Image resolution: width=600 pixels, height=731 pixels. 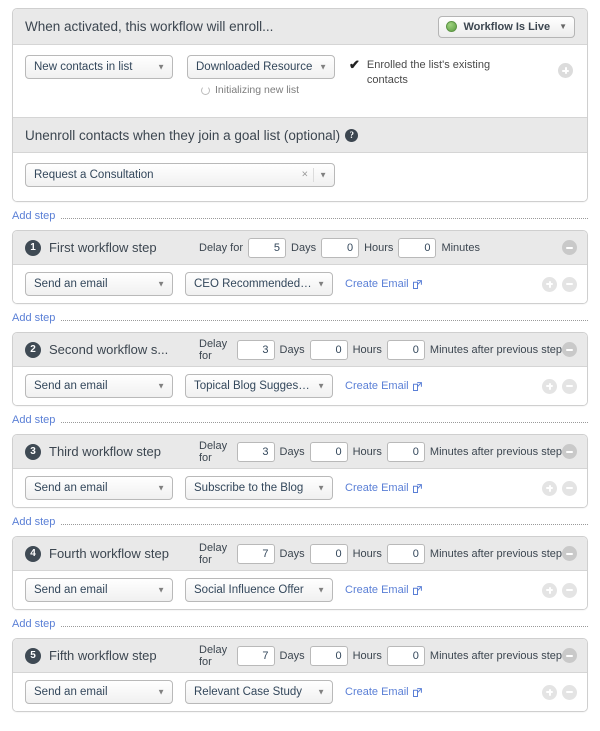 I want to click on add-trigger-button, so click(x=565, y=70).